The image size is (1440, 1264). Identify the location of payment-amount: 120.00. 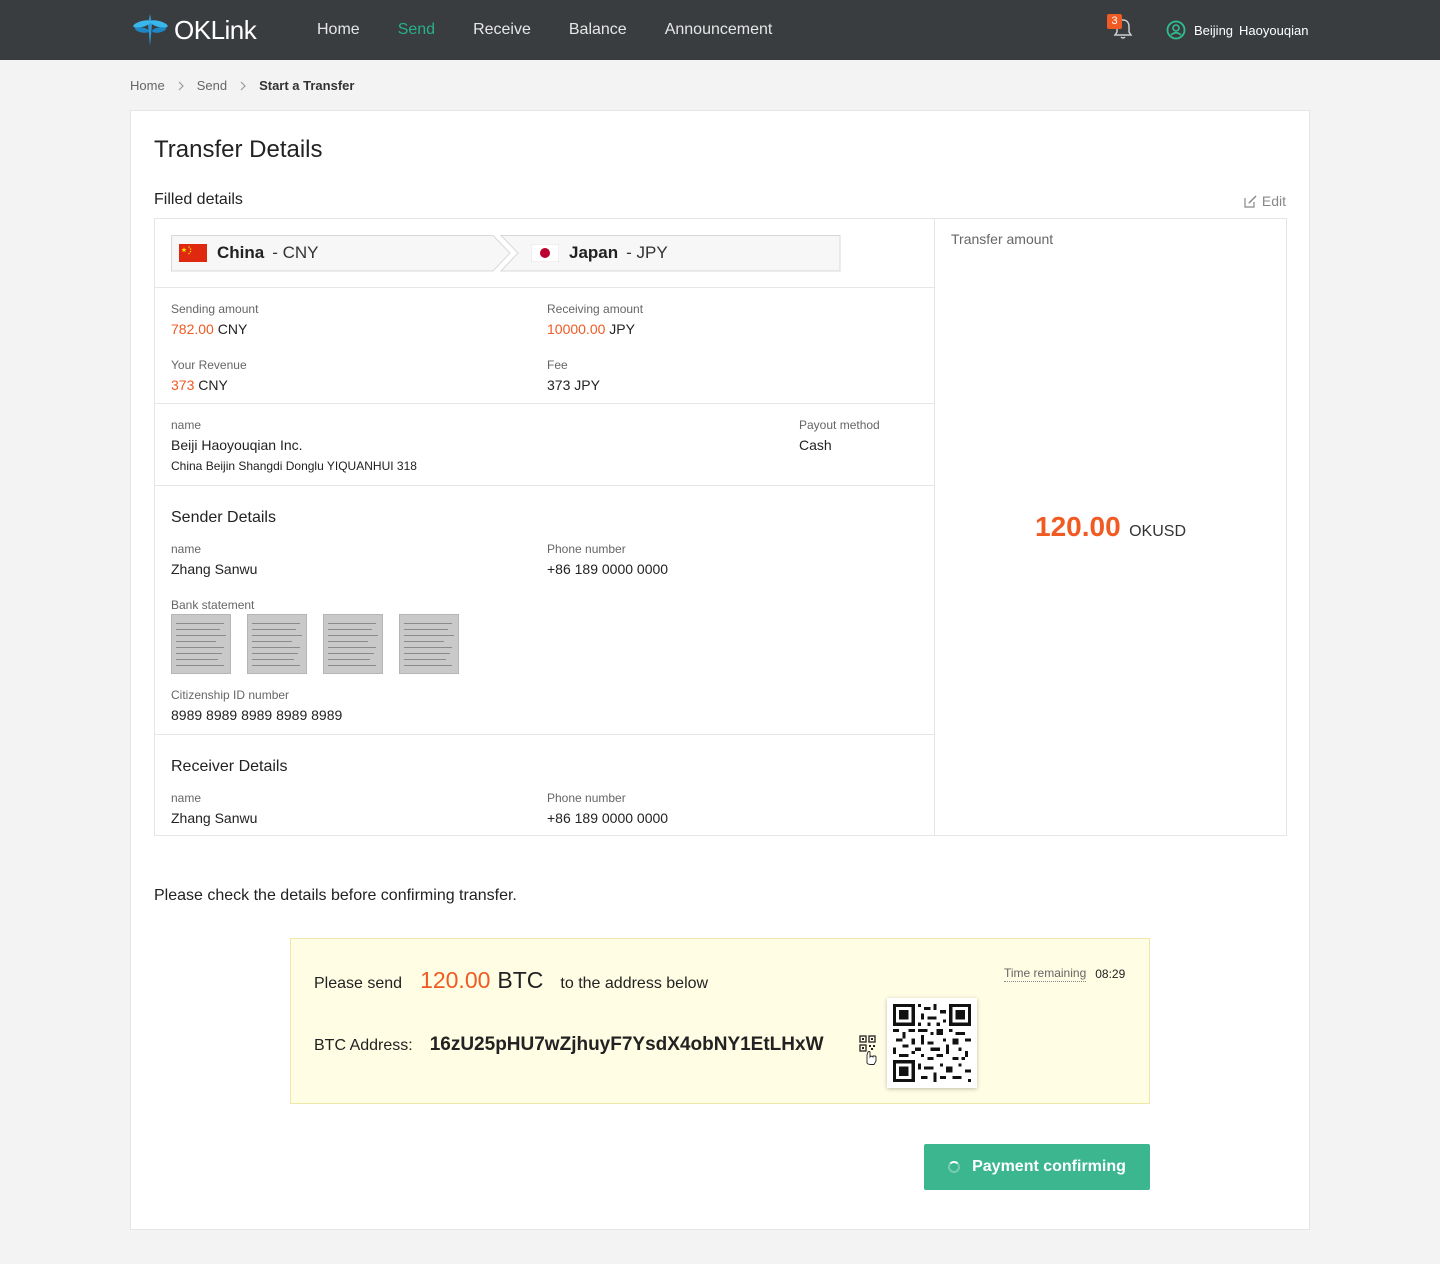
(455, 980).